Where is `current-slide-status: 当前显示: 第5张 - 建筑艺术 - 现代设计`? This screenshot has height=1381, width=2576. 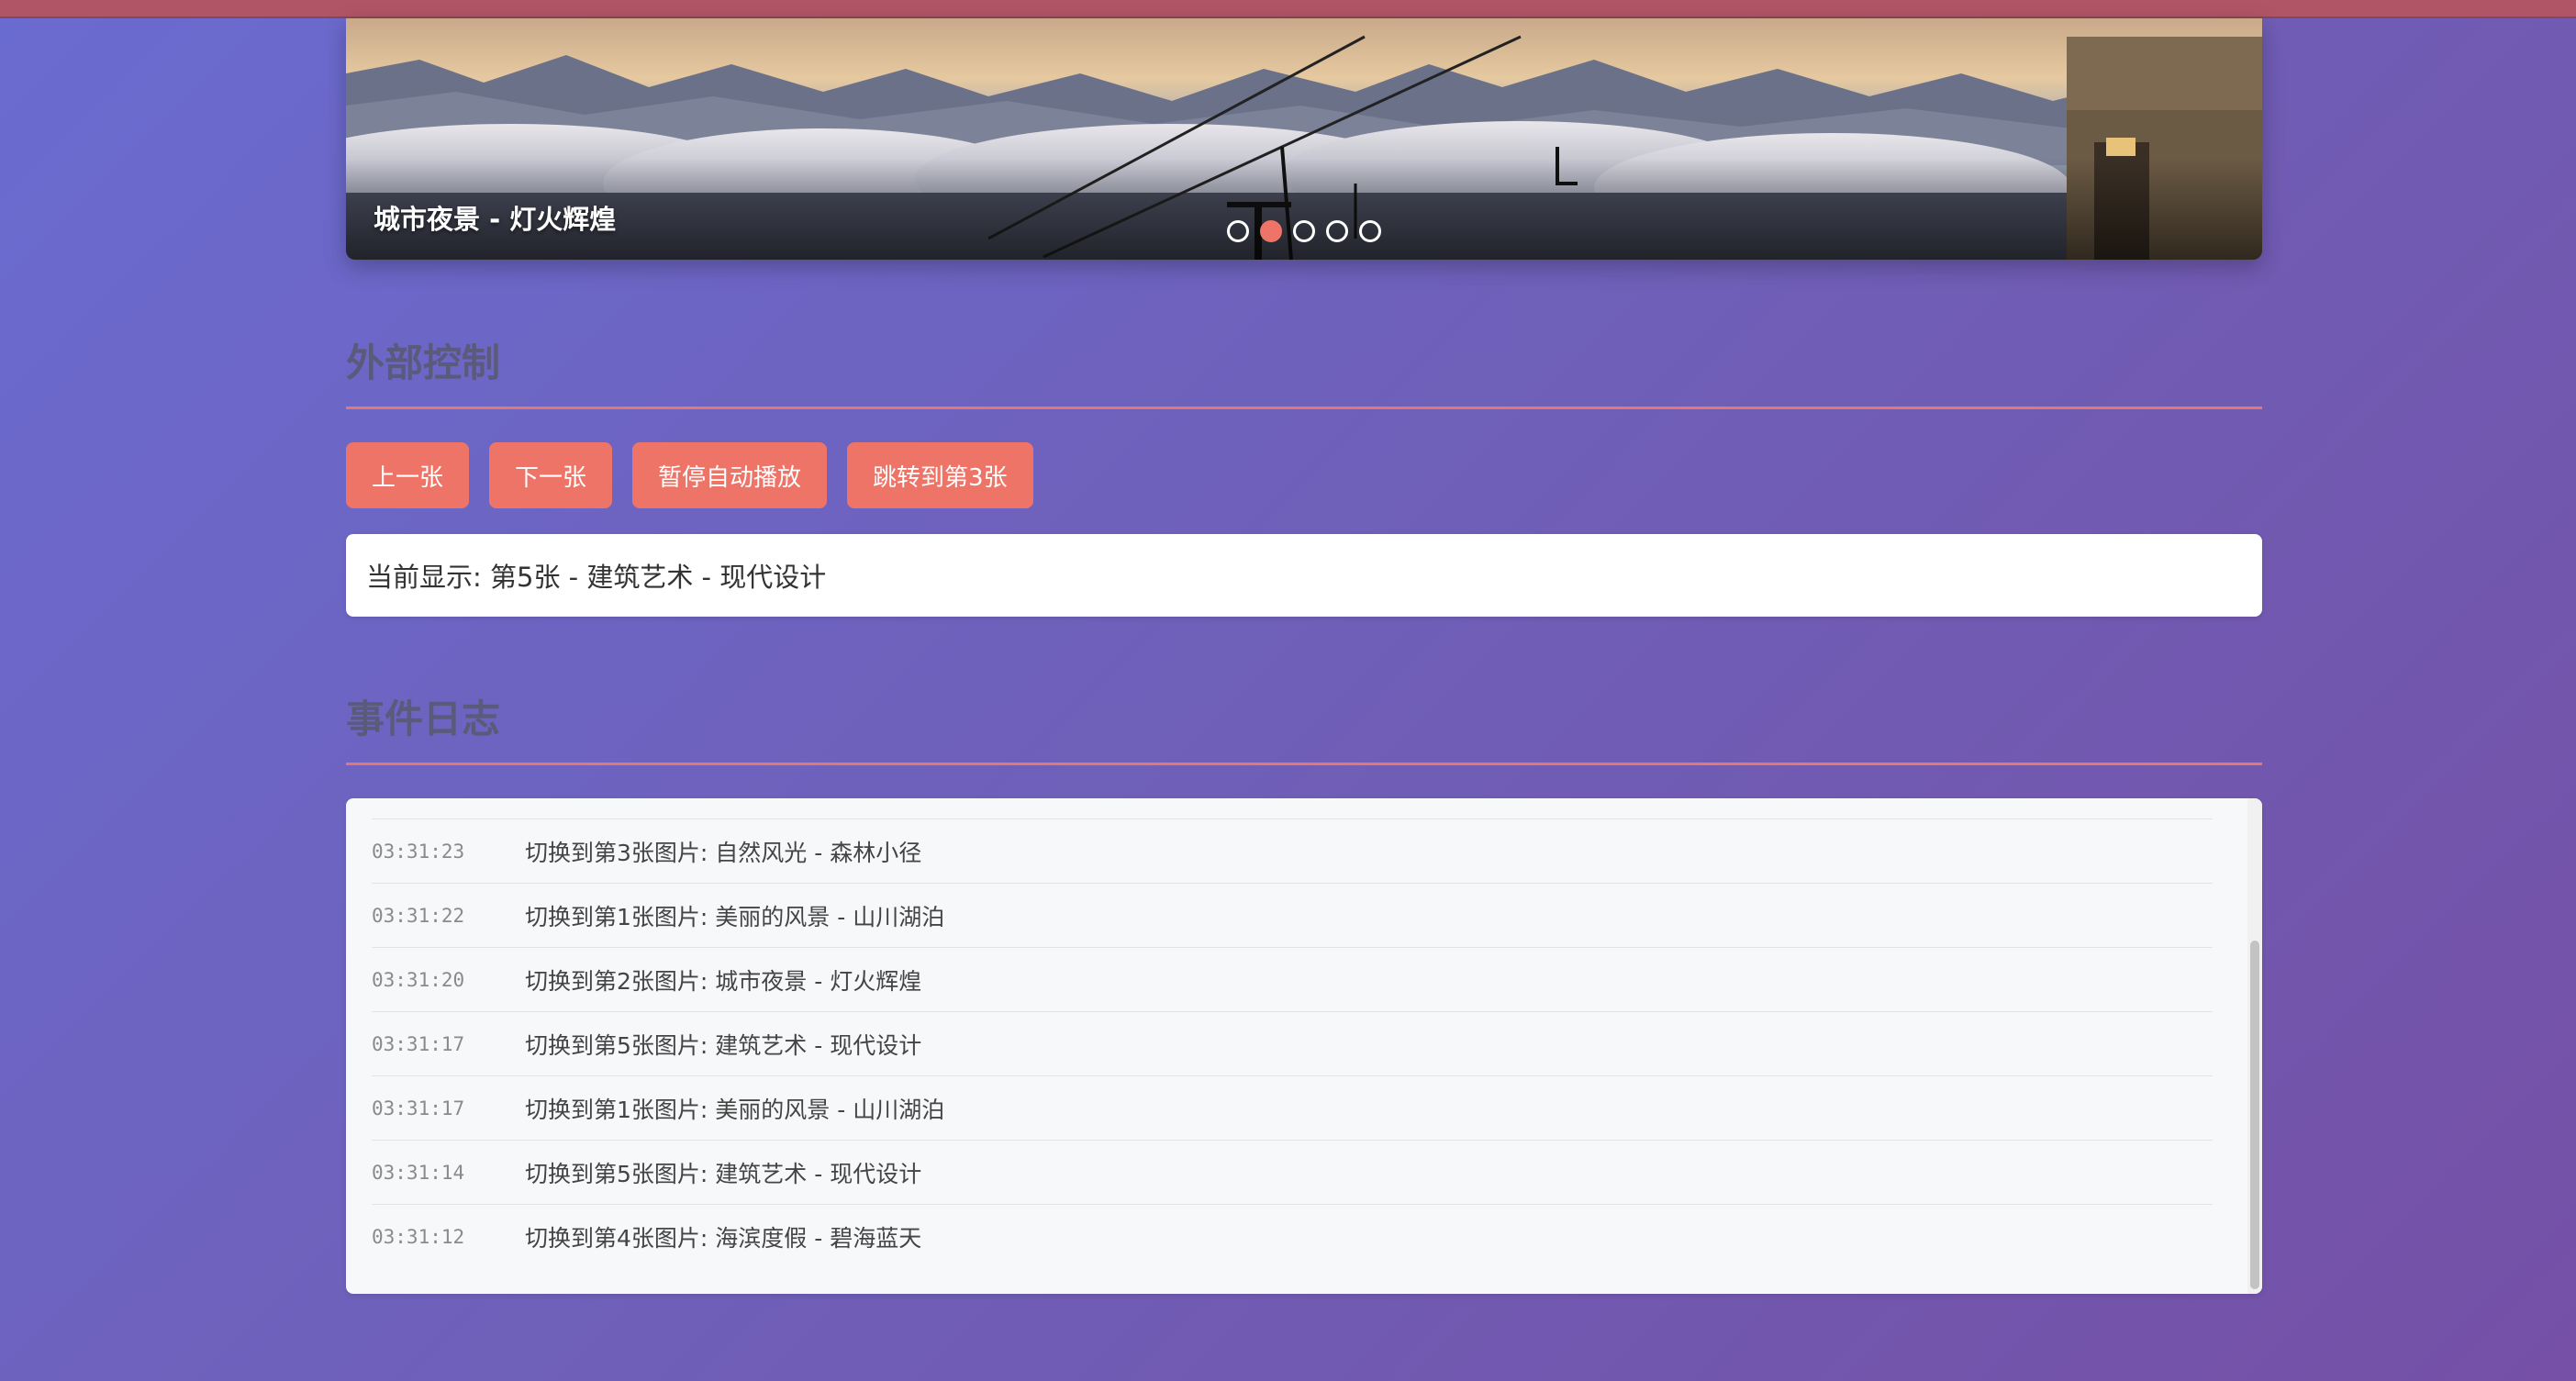
current-slide-status: 当前显示: 第5张 - 建筑艺术 - 现代设计 is located at coordinates (1304, 575).